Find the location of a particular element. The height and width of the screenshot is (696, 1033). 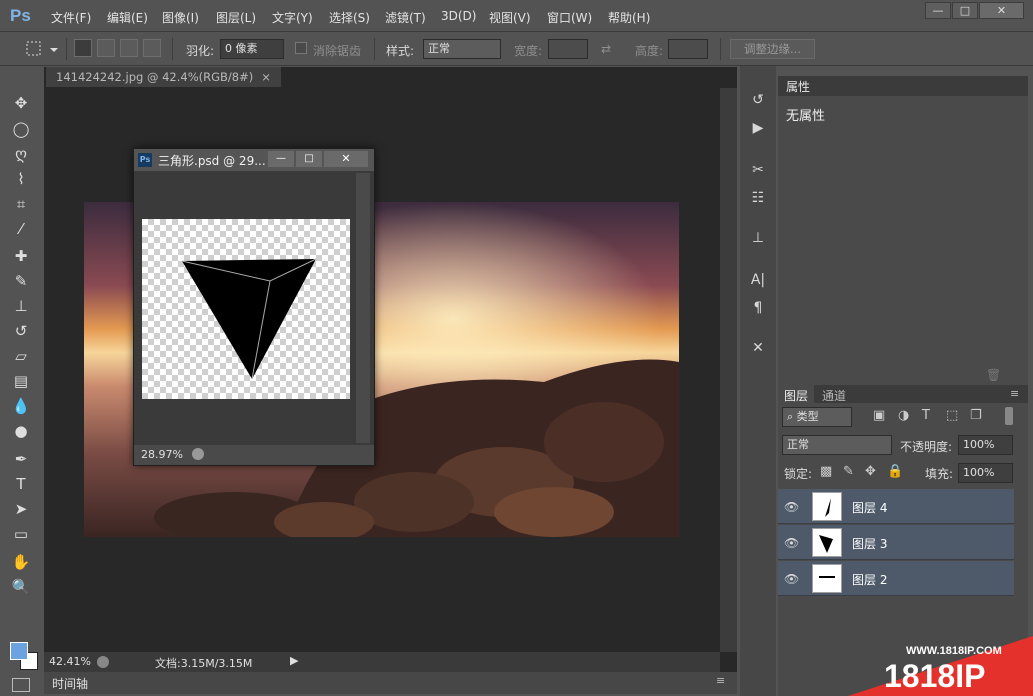

filter-shape-icon: ⬚ is located at coordinates (952, 415).